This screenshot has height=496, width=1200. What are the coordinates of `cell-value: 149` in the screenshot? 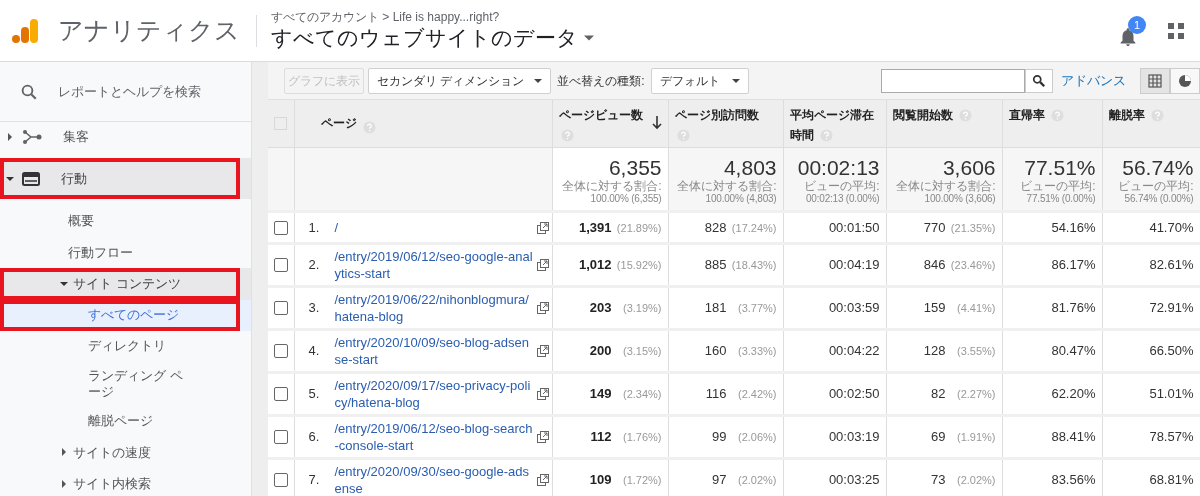 It's located at (600, 394).